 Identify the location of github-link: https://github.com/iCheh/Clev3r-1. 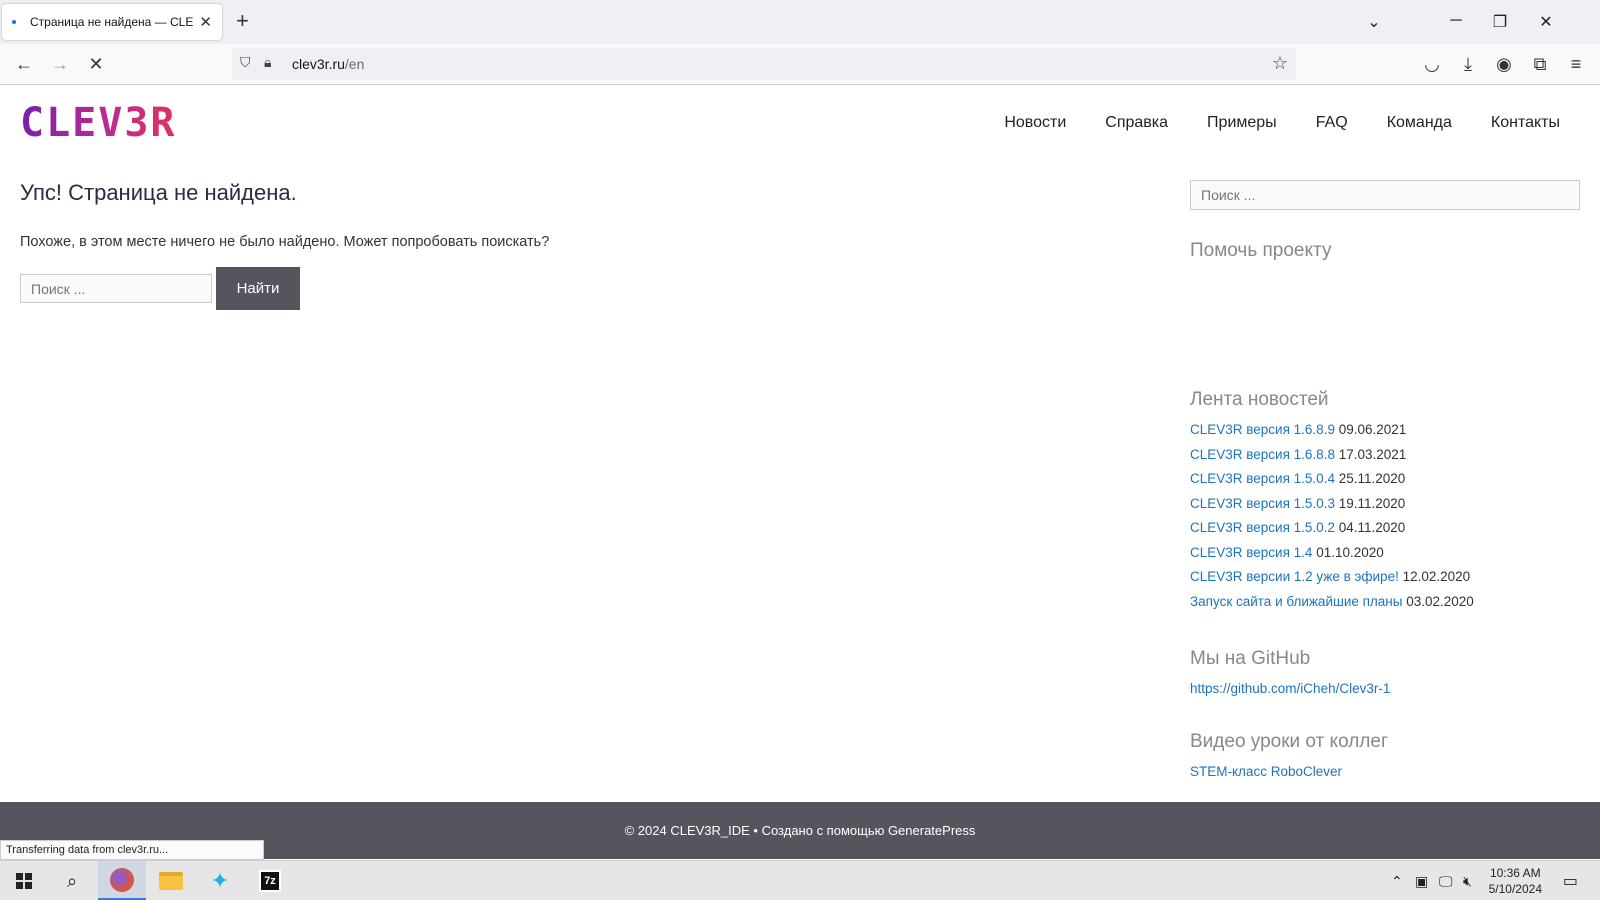
(1290, 688).